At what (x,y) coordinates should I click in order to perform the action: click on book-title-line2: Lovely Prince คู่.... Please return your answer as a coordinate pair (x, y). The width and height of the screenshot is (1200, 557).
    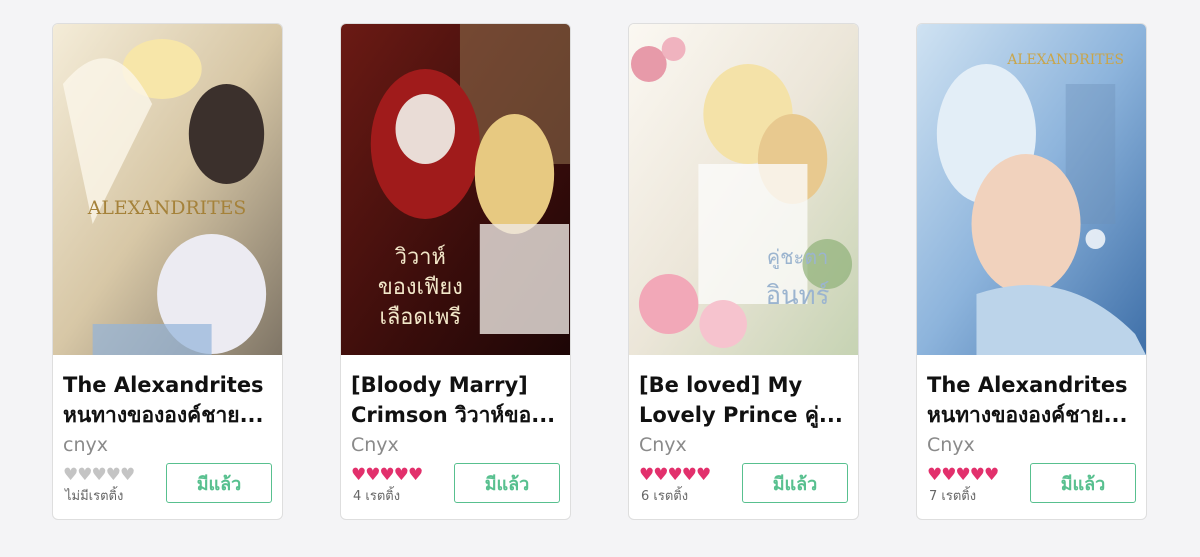
    Looking at the image, I should click on (741, 415).